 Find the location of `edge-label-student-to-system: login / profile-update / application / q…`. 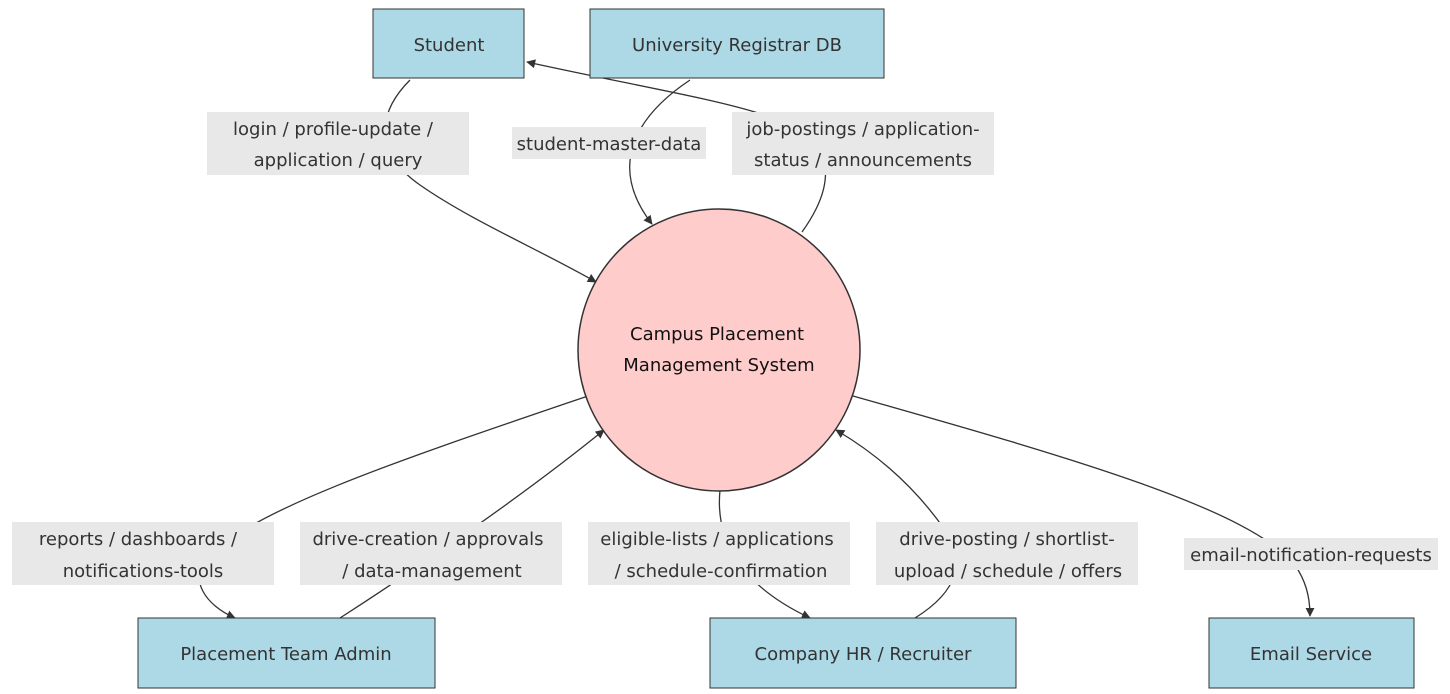

edge-label-student-to-system: login / profile-update / application / q… is located at coordinates (338, 143).